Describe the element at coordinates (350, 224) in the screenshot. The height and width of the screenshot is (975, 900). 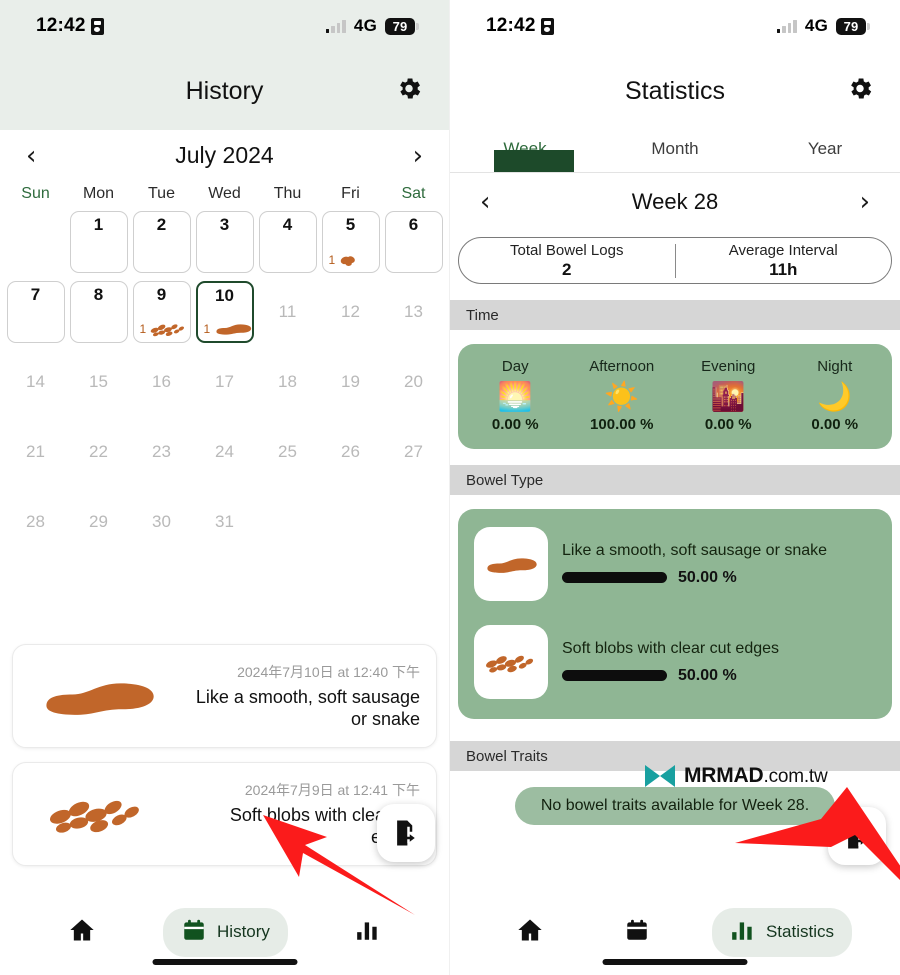
I see `day-number: 5` at that location.